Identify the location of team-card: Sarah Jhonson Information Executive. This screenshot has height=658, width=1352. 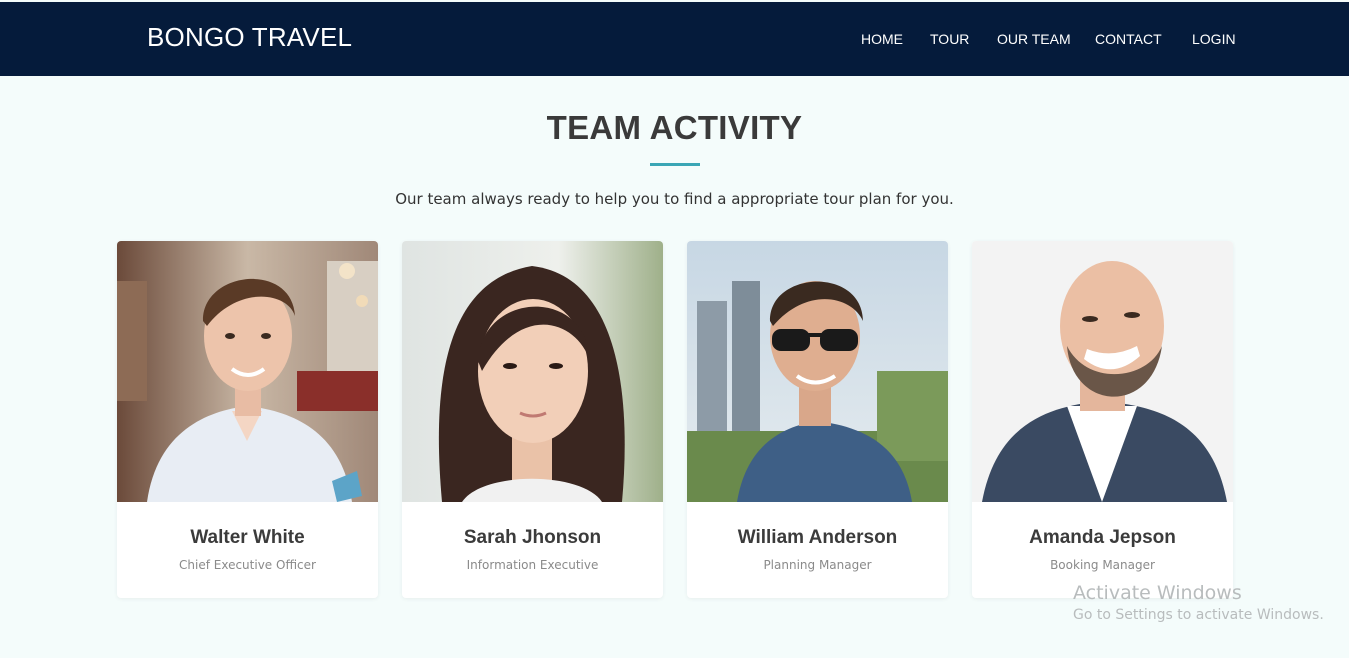
(532, 419).